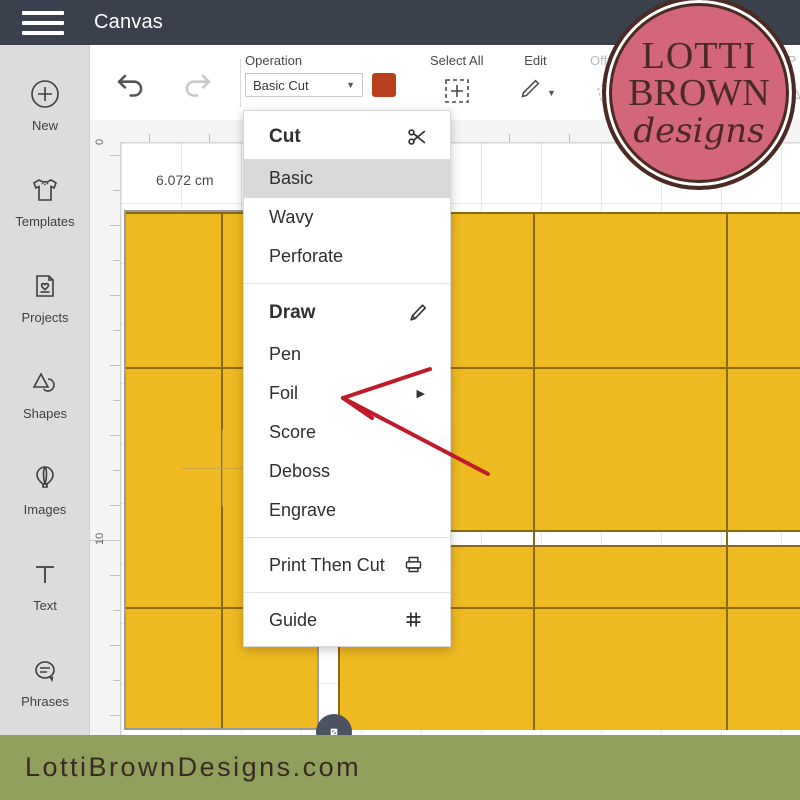 This screenshot has height=800, width=800. I want to click on operation-controls: Basic Cut ▼, so click(320, 85).